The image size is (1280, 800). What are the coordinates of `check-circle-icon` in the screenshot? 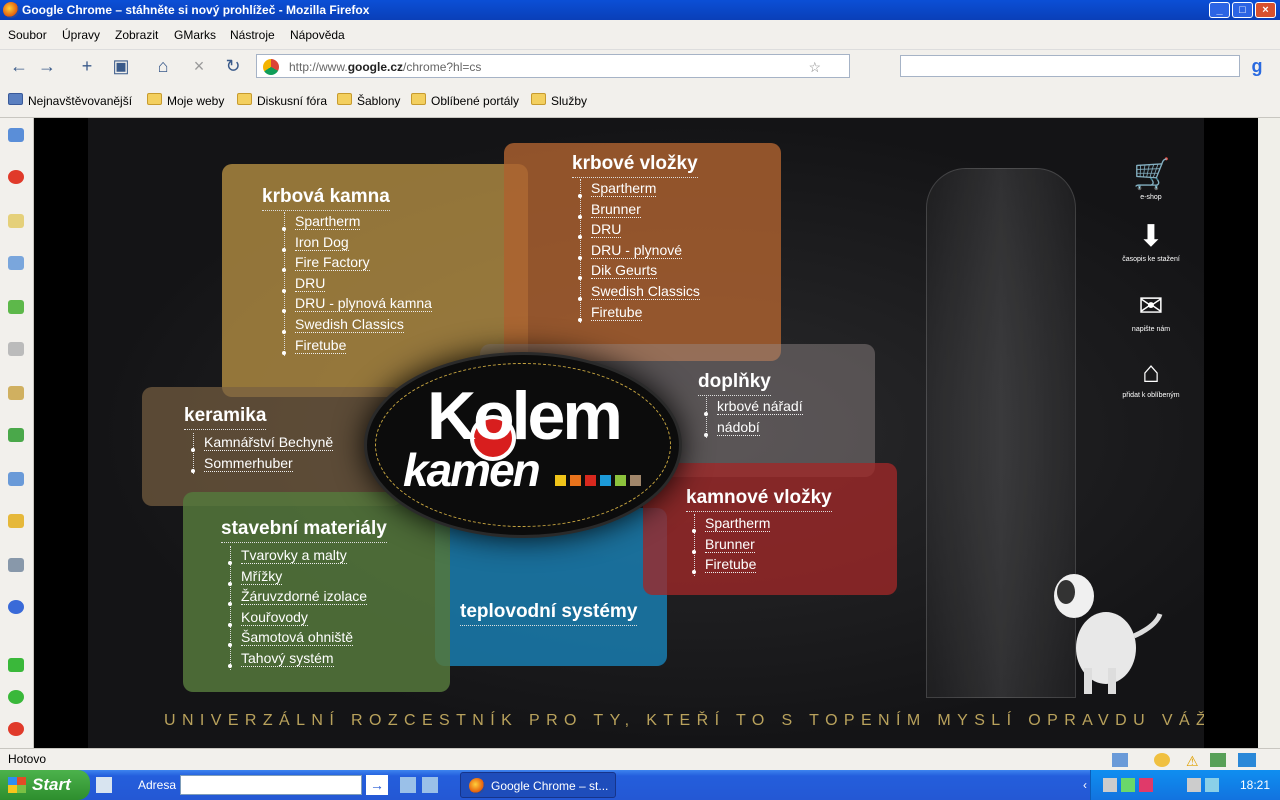 It's located at (16, 697).